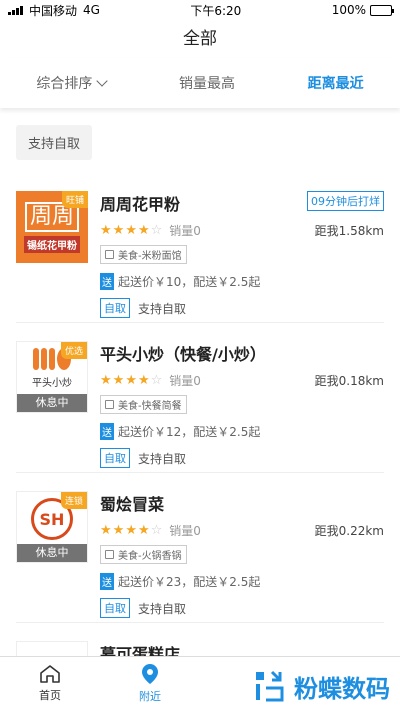  I want to click on shop-thumbnail: SH 连锁 休息中, so click(52, 527).